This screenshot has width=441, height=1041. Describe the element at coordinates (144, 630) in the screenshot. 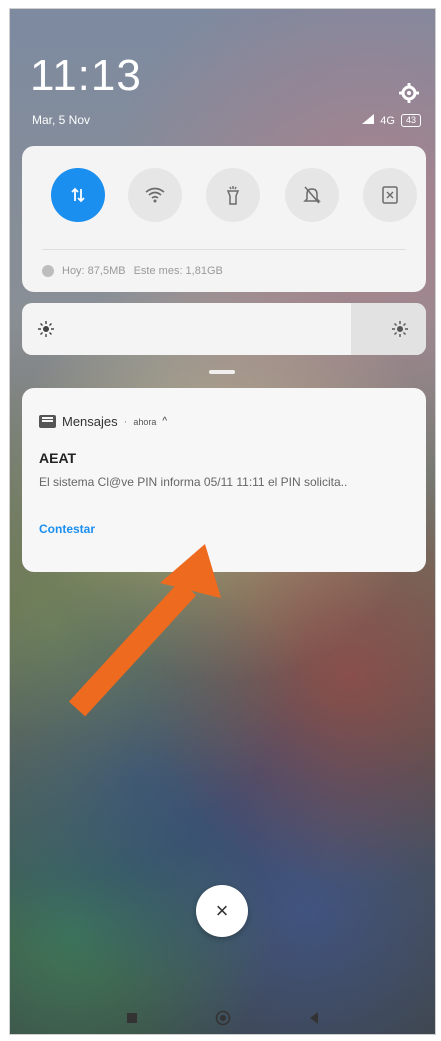

I see `arrow-annotation` at that location.